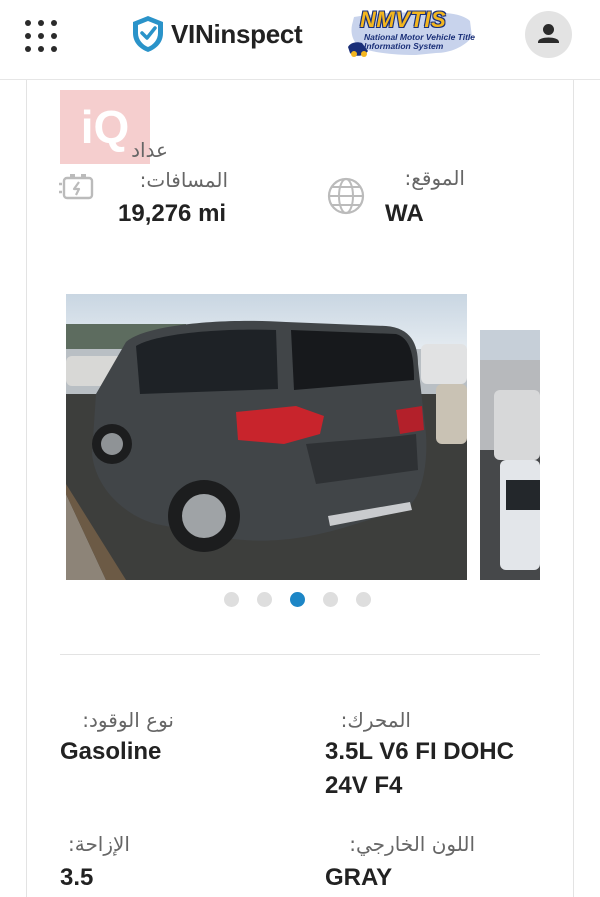 This screenshot has height=897, width=600. I want to click on carousel-dot-3-active, so click(297, 599).